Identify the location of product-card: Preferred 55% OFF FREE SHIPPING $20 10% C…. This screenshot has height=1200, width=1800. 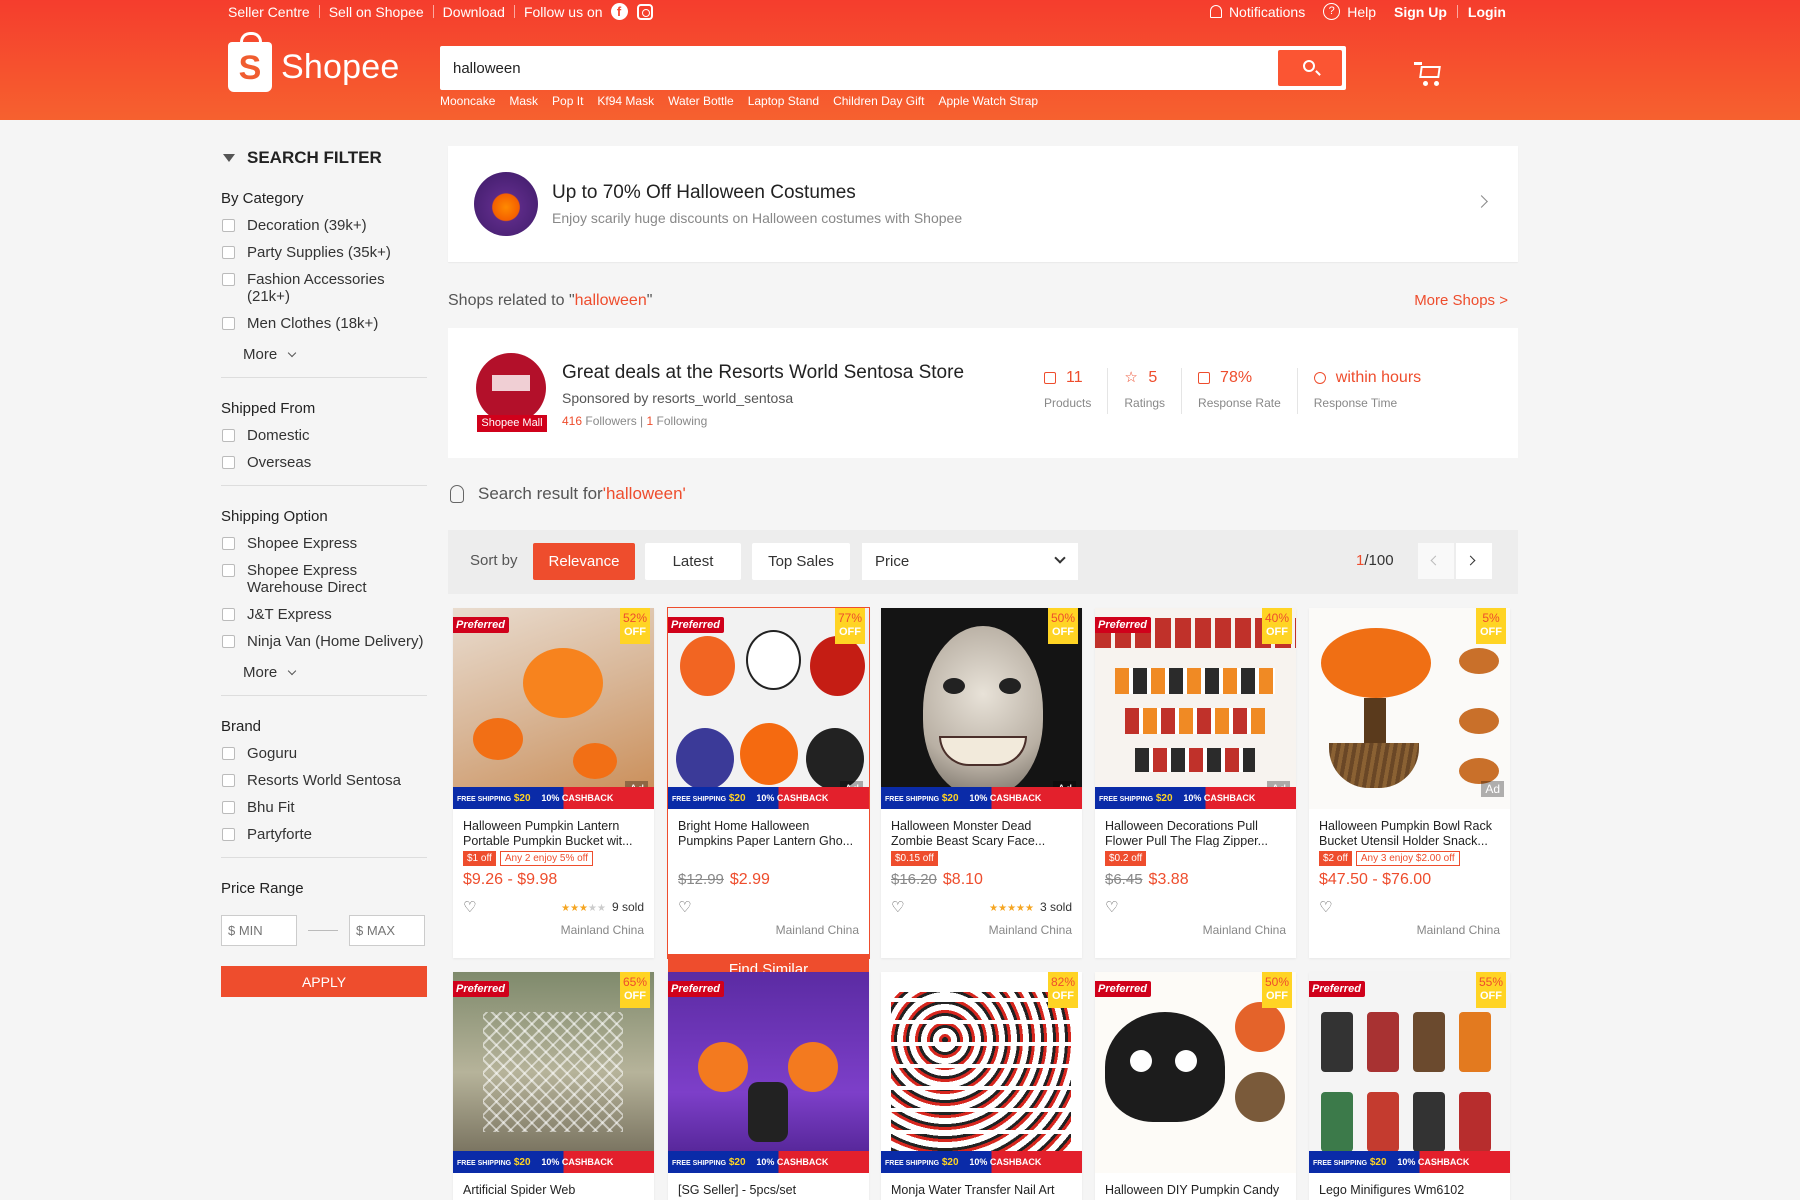
(1409, 1086).